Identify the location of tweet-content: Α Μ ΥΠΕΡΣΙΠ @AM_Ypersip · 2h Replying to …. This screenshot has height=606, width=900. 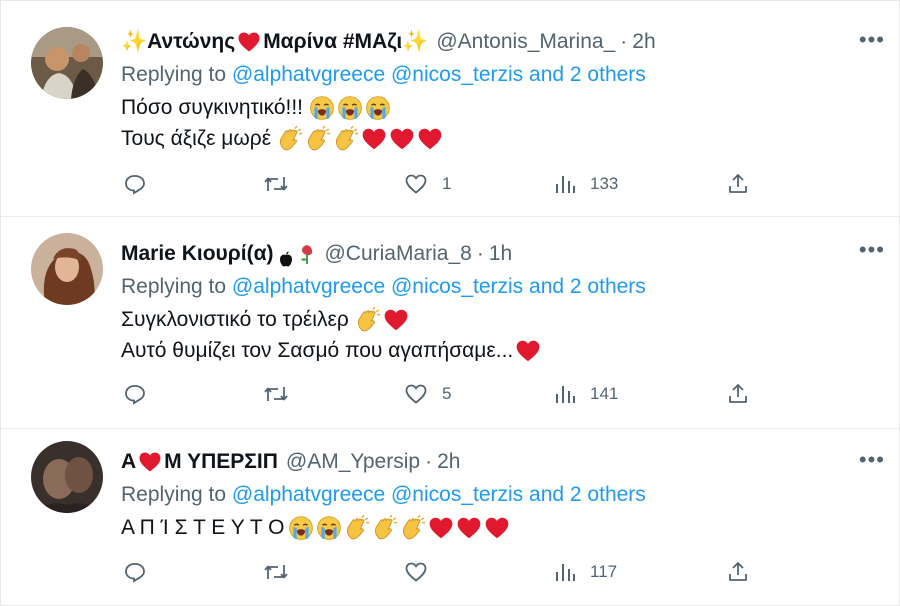
(500, 495).